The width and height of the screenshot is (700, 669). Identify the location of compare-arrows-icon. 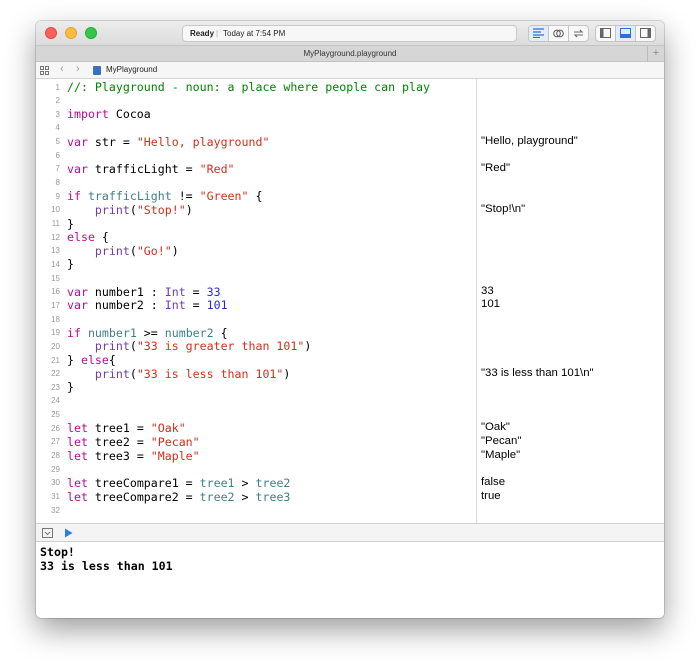
(578, 33).